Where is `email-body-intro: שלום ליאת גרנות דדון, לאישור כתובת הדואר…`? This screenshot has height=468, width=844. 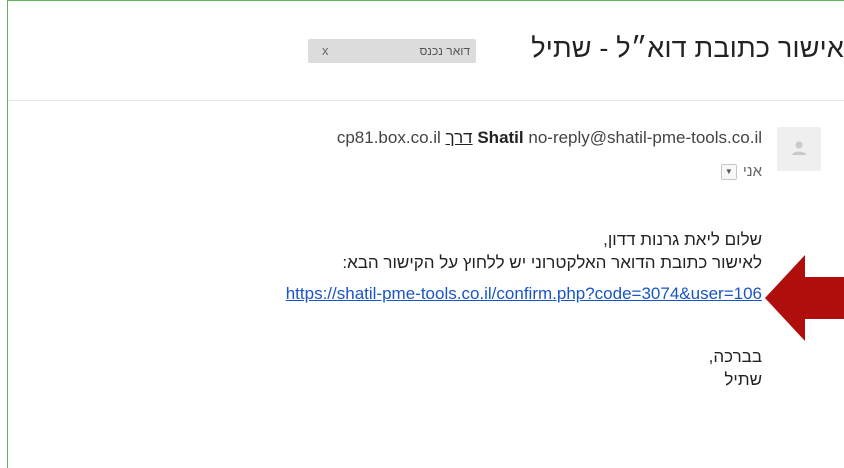 email-body-intro: שלום ליאת גרנות דדון, לאישור כתובת הדואר… is located at coordinates (402, 251).